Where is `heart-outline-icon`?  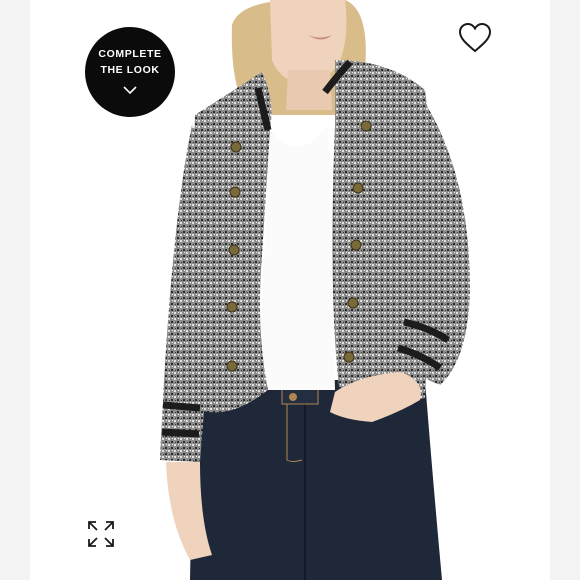
heart-outline-icon is located at coordinates (475, 37).